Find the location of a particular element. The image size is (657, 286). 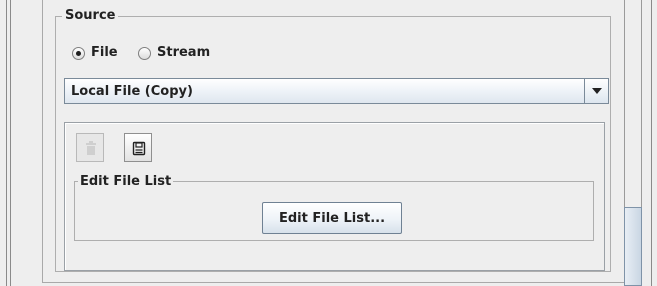

delete-button is located at coordinates (90, 147).